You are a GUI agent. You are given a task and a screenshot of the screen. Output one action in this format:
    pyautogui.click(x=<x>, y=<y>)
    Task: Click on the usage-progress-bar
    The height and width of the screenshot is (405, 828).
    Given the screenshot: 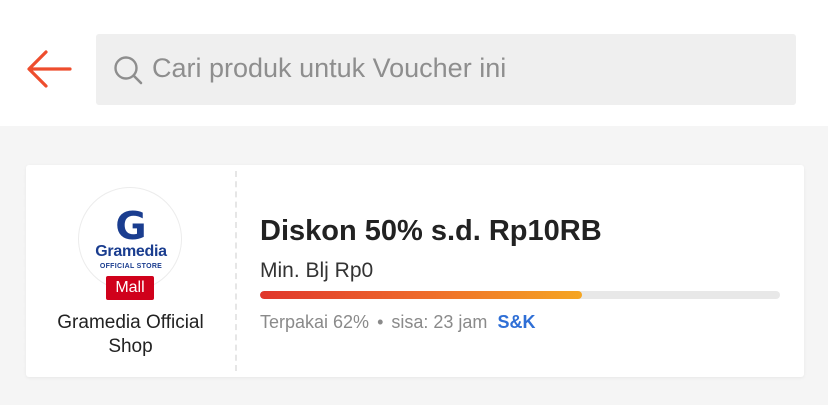 What is the action you would take?
    pyautogui.click(x=520, y=295)
    